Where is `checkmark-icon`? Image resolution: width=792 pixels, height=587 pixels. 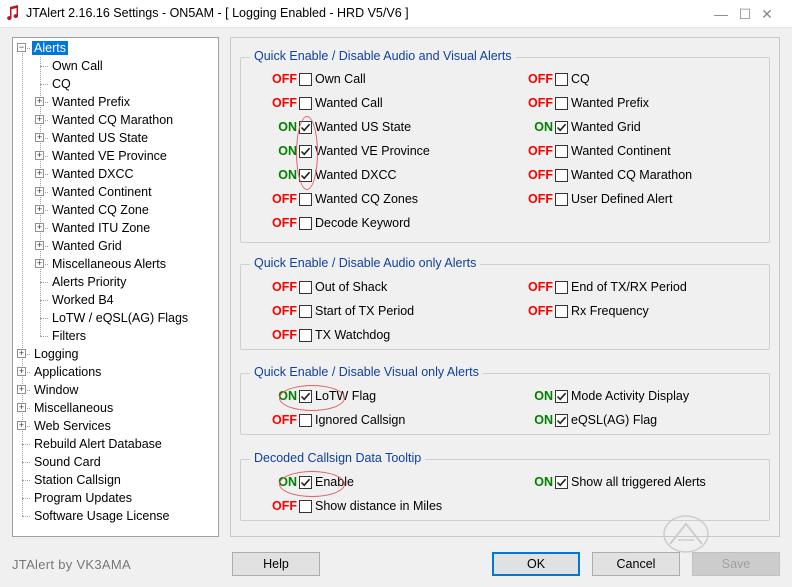 checkmark-icon is located at coordinates (561, 420).